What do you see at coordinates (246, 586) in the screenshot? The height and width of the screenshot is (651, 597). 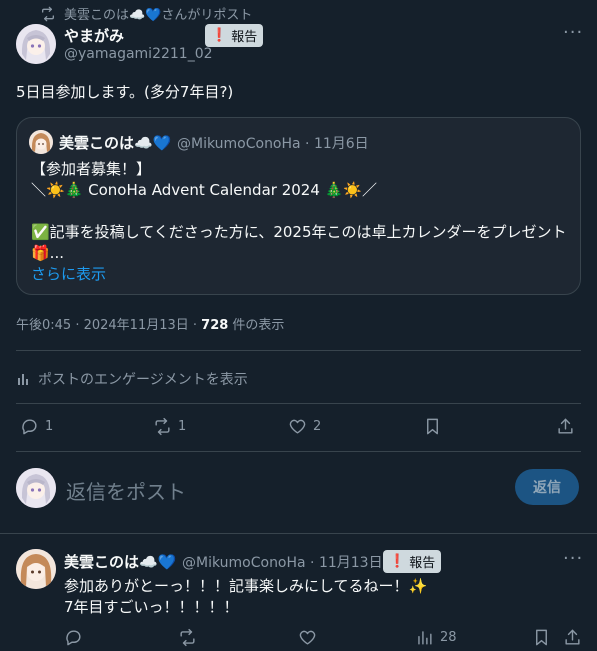 I see `reply-text-line-1: 参加ありがとーっ！！！記事楽しみにしてるねー！✨` at bounding box center [246, 586].